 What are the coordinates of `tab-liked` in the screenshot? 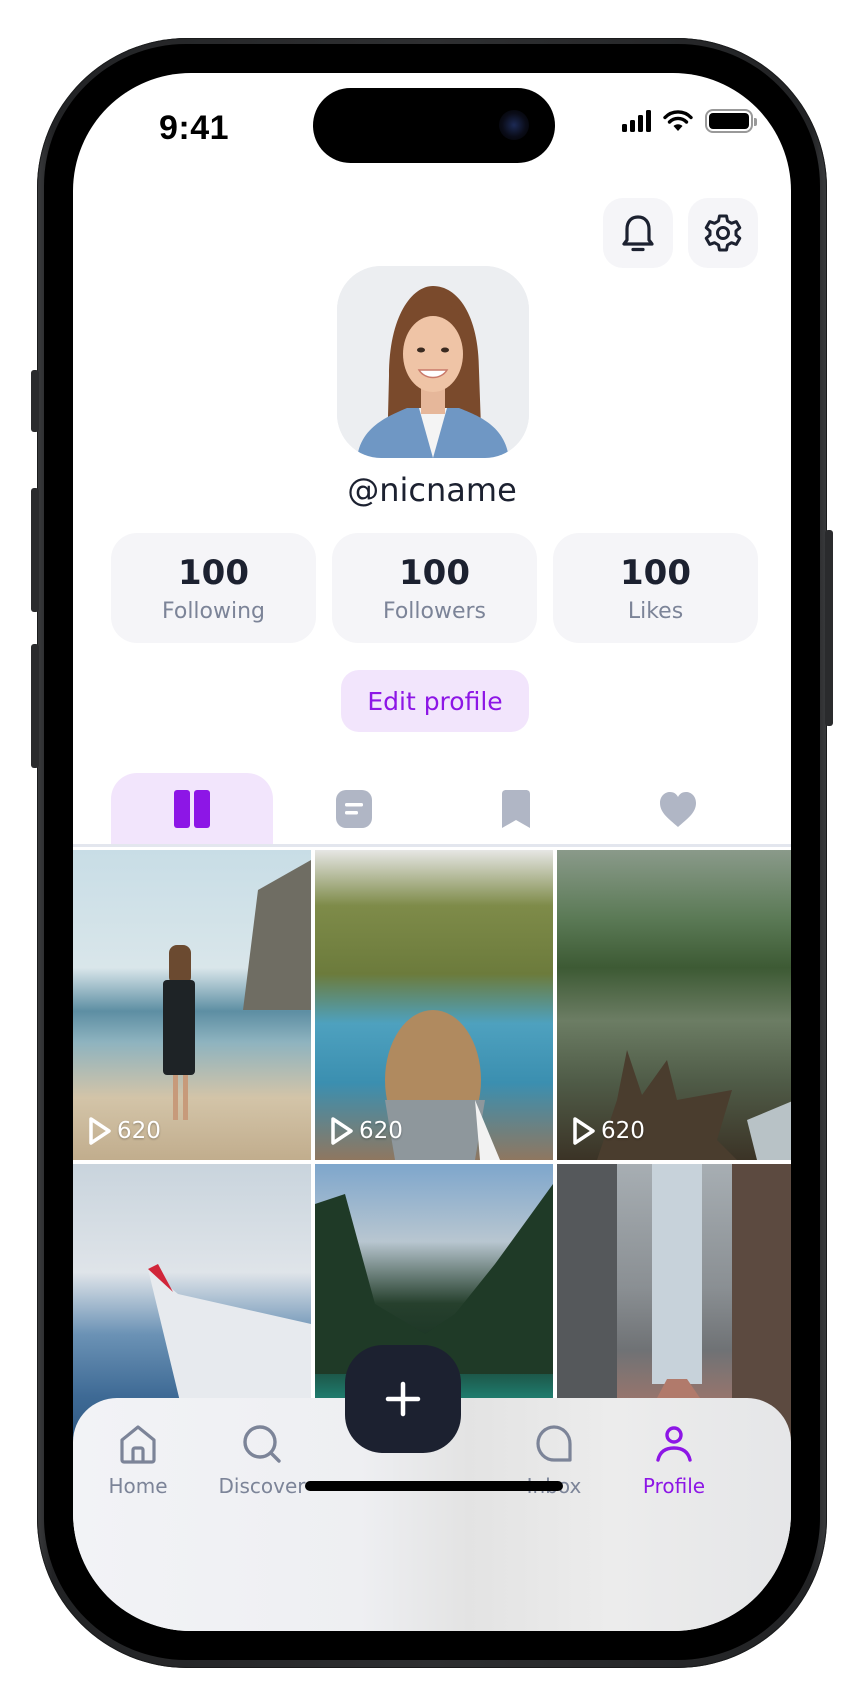 It's located at (678, 809).